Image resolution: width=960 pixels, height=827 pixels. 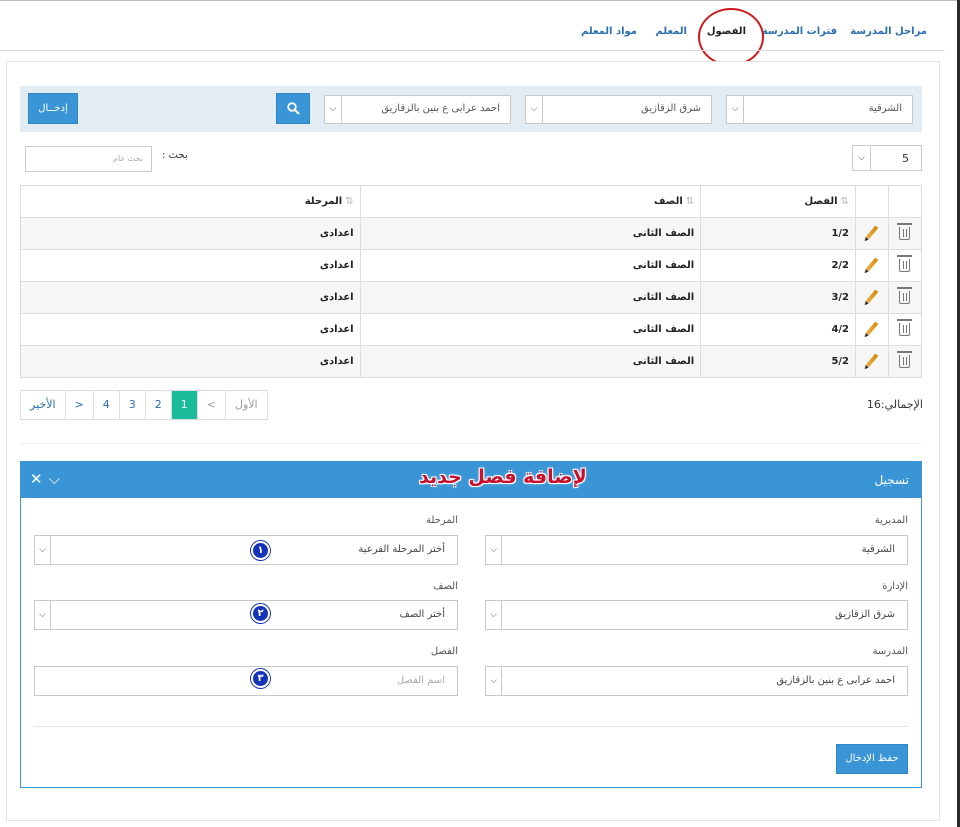 What do you see at coordinates (420, 680) in the screenshot?
I see `class-name-placeholder: اسم الفصل` at bounding box center [420, 680].